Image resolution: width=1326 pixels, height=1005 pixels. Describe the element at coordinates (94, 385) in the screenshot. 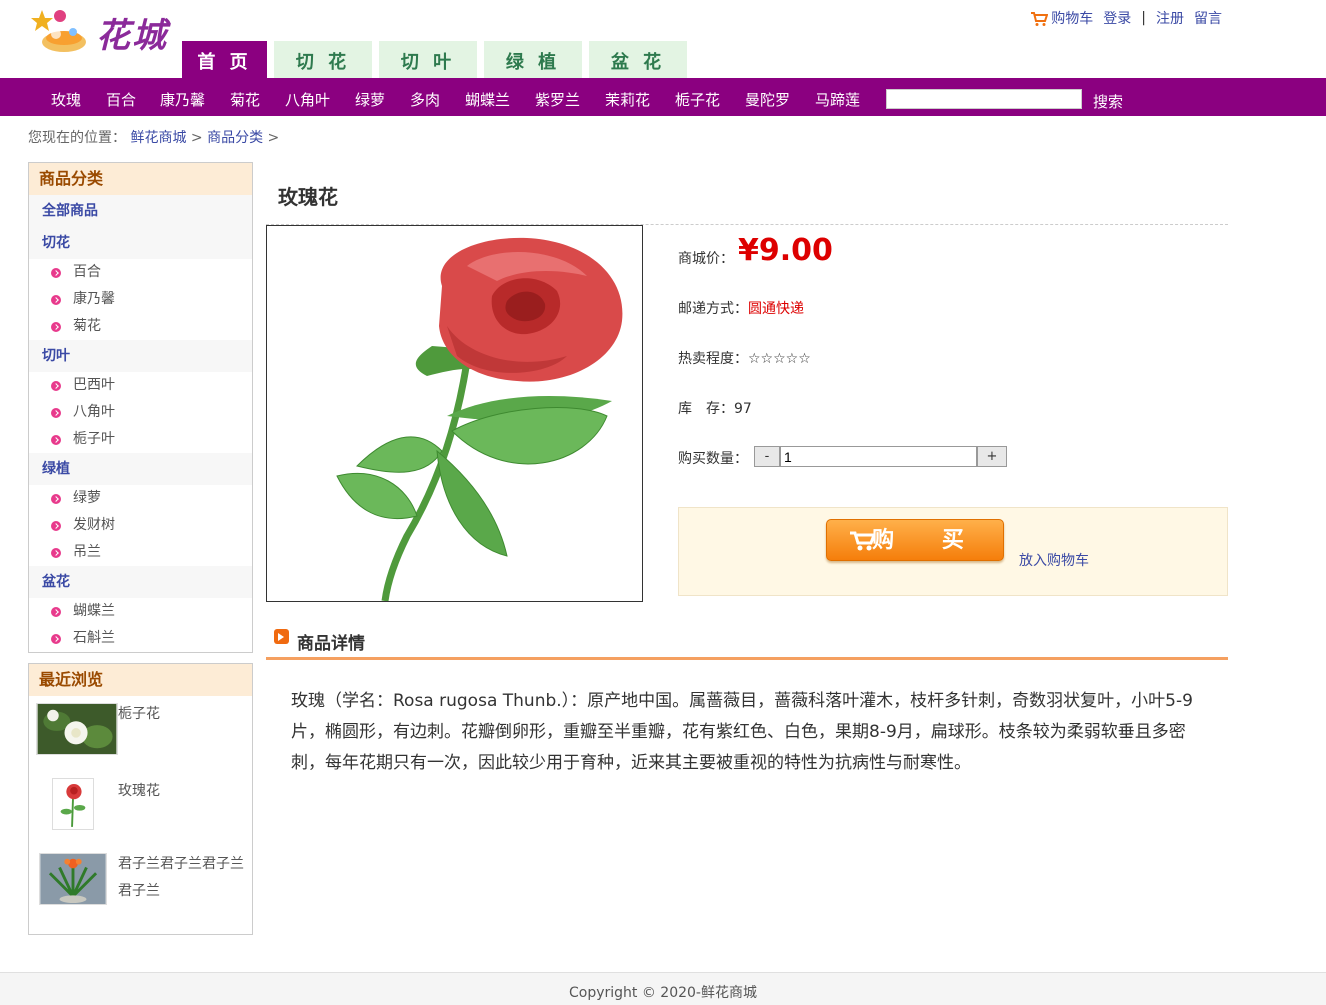

I see `category-item-label: 巴西叶` at that location.